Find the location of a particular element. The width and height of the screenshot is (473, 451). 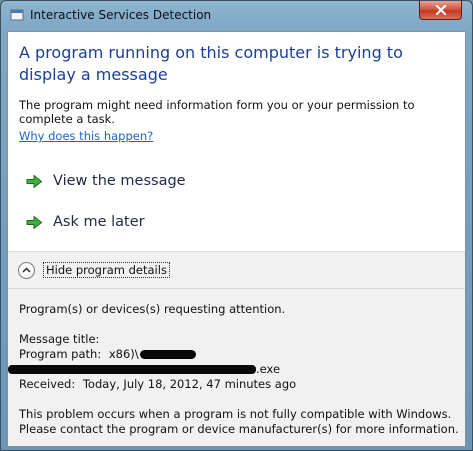

close-icon is located at coordinates (440, 10).